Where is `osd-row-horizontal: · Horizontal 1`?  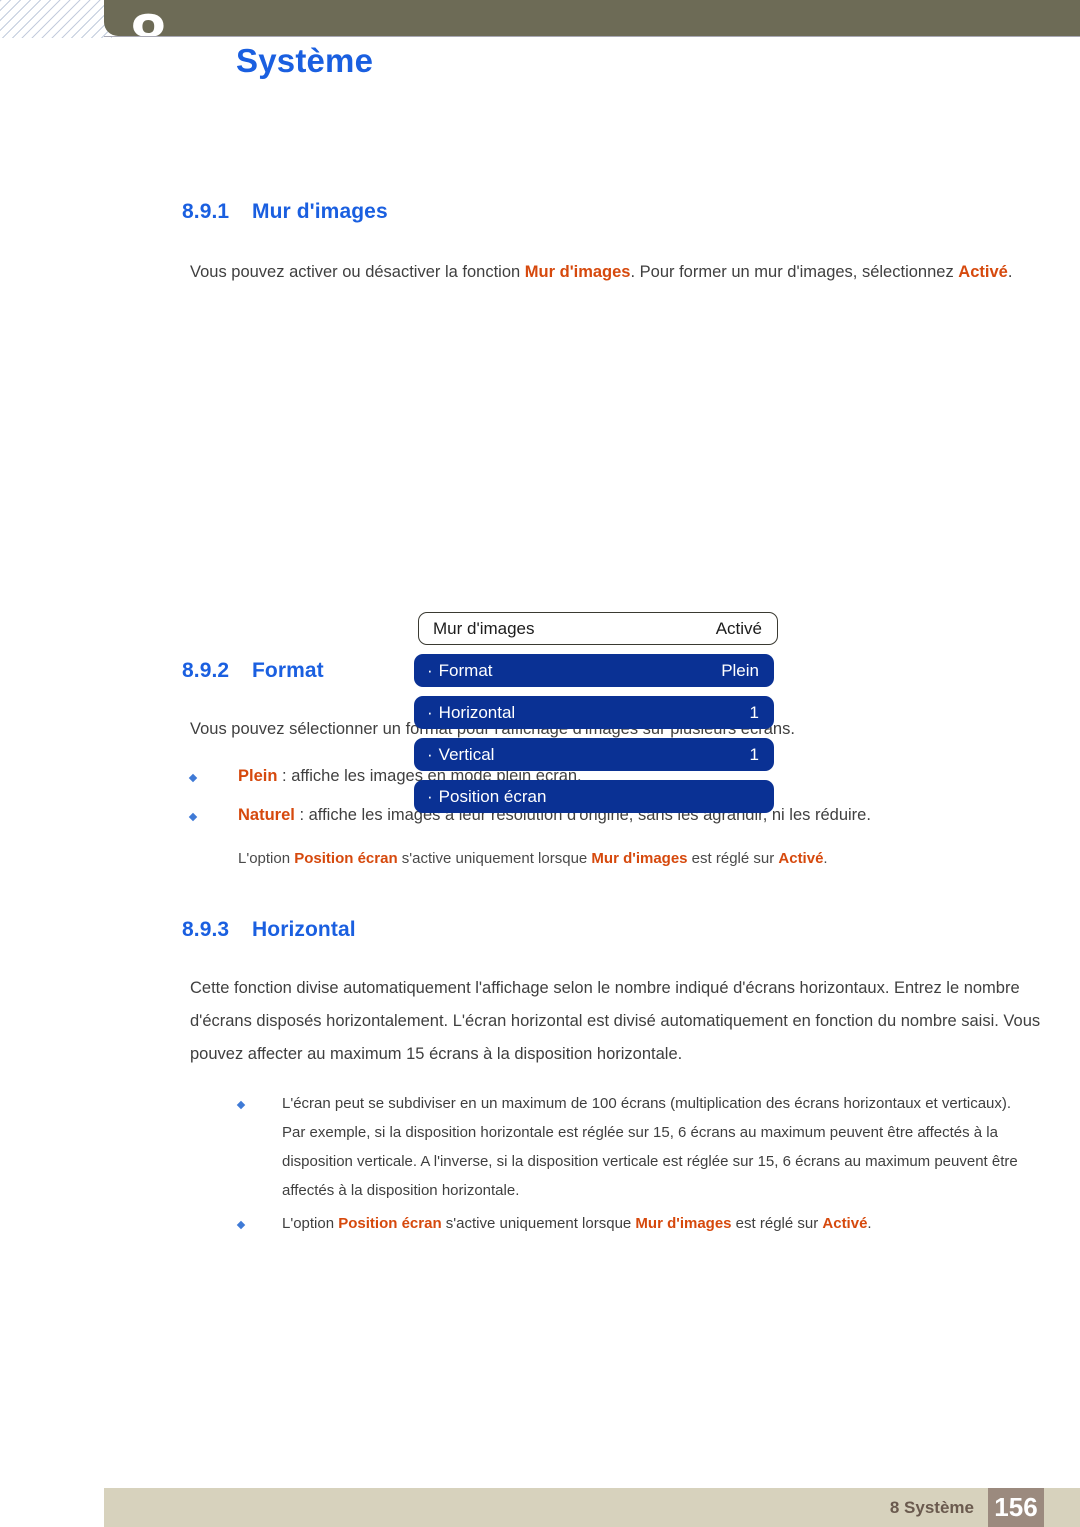
osd-row-horizontal: · Horizontal 1 is located at coordinates (594, 712).